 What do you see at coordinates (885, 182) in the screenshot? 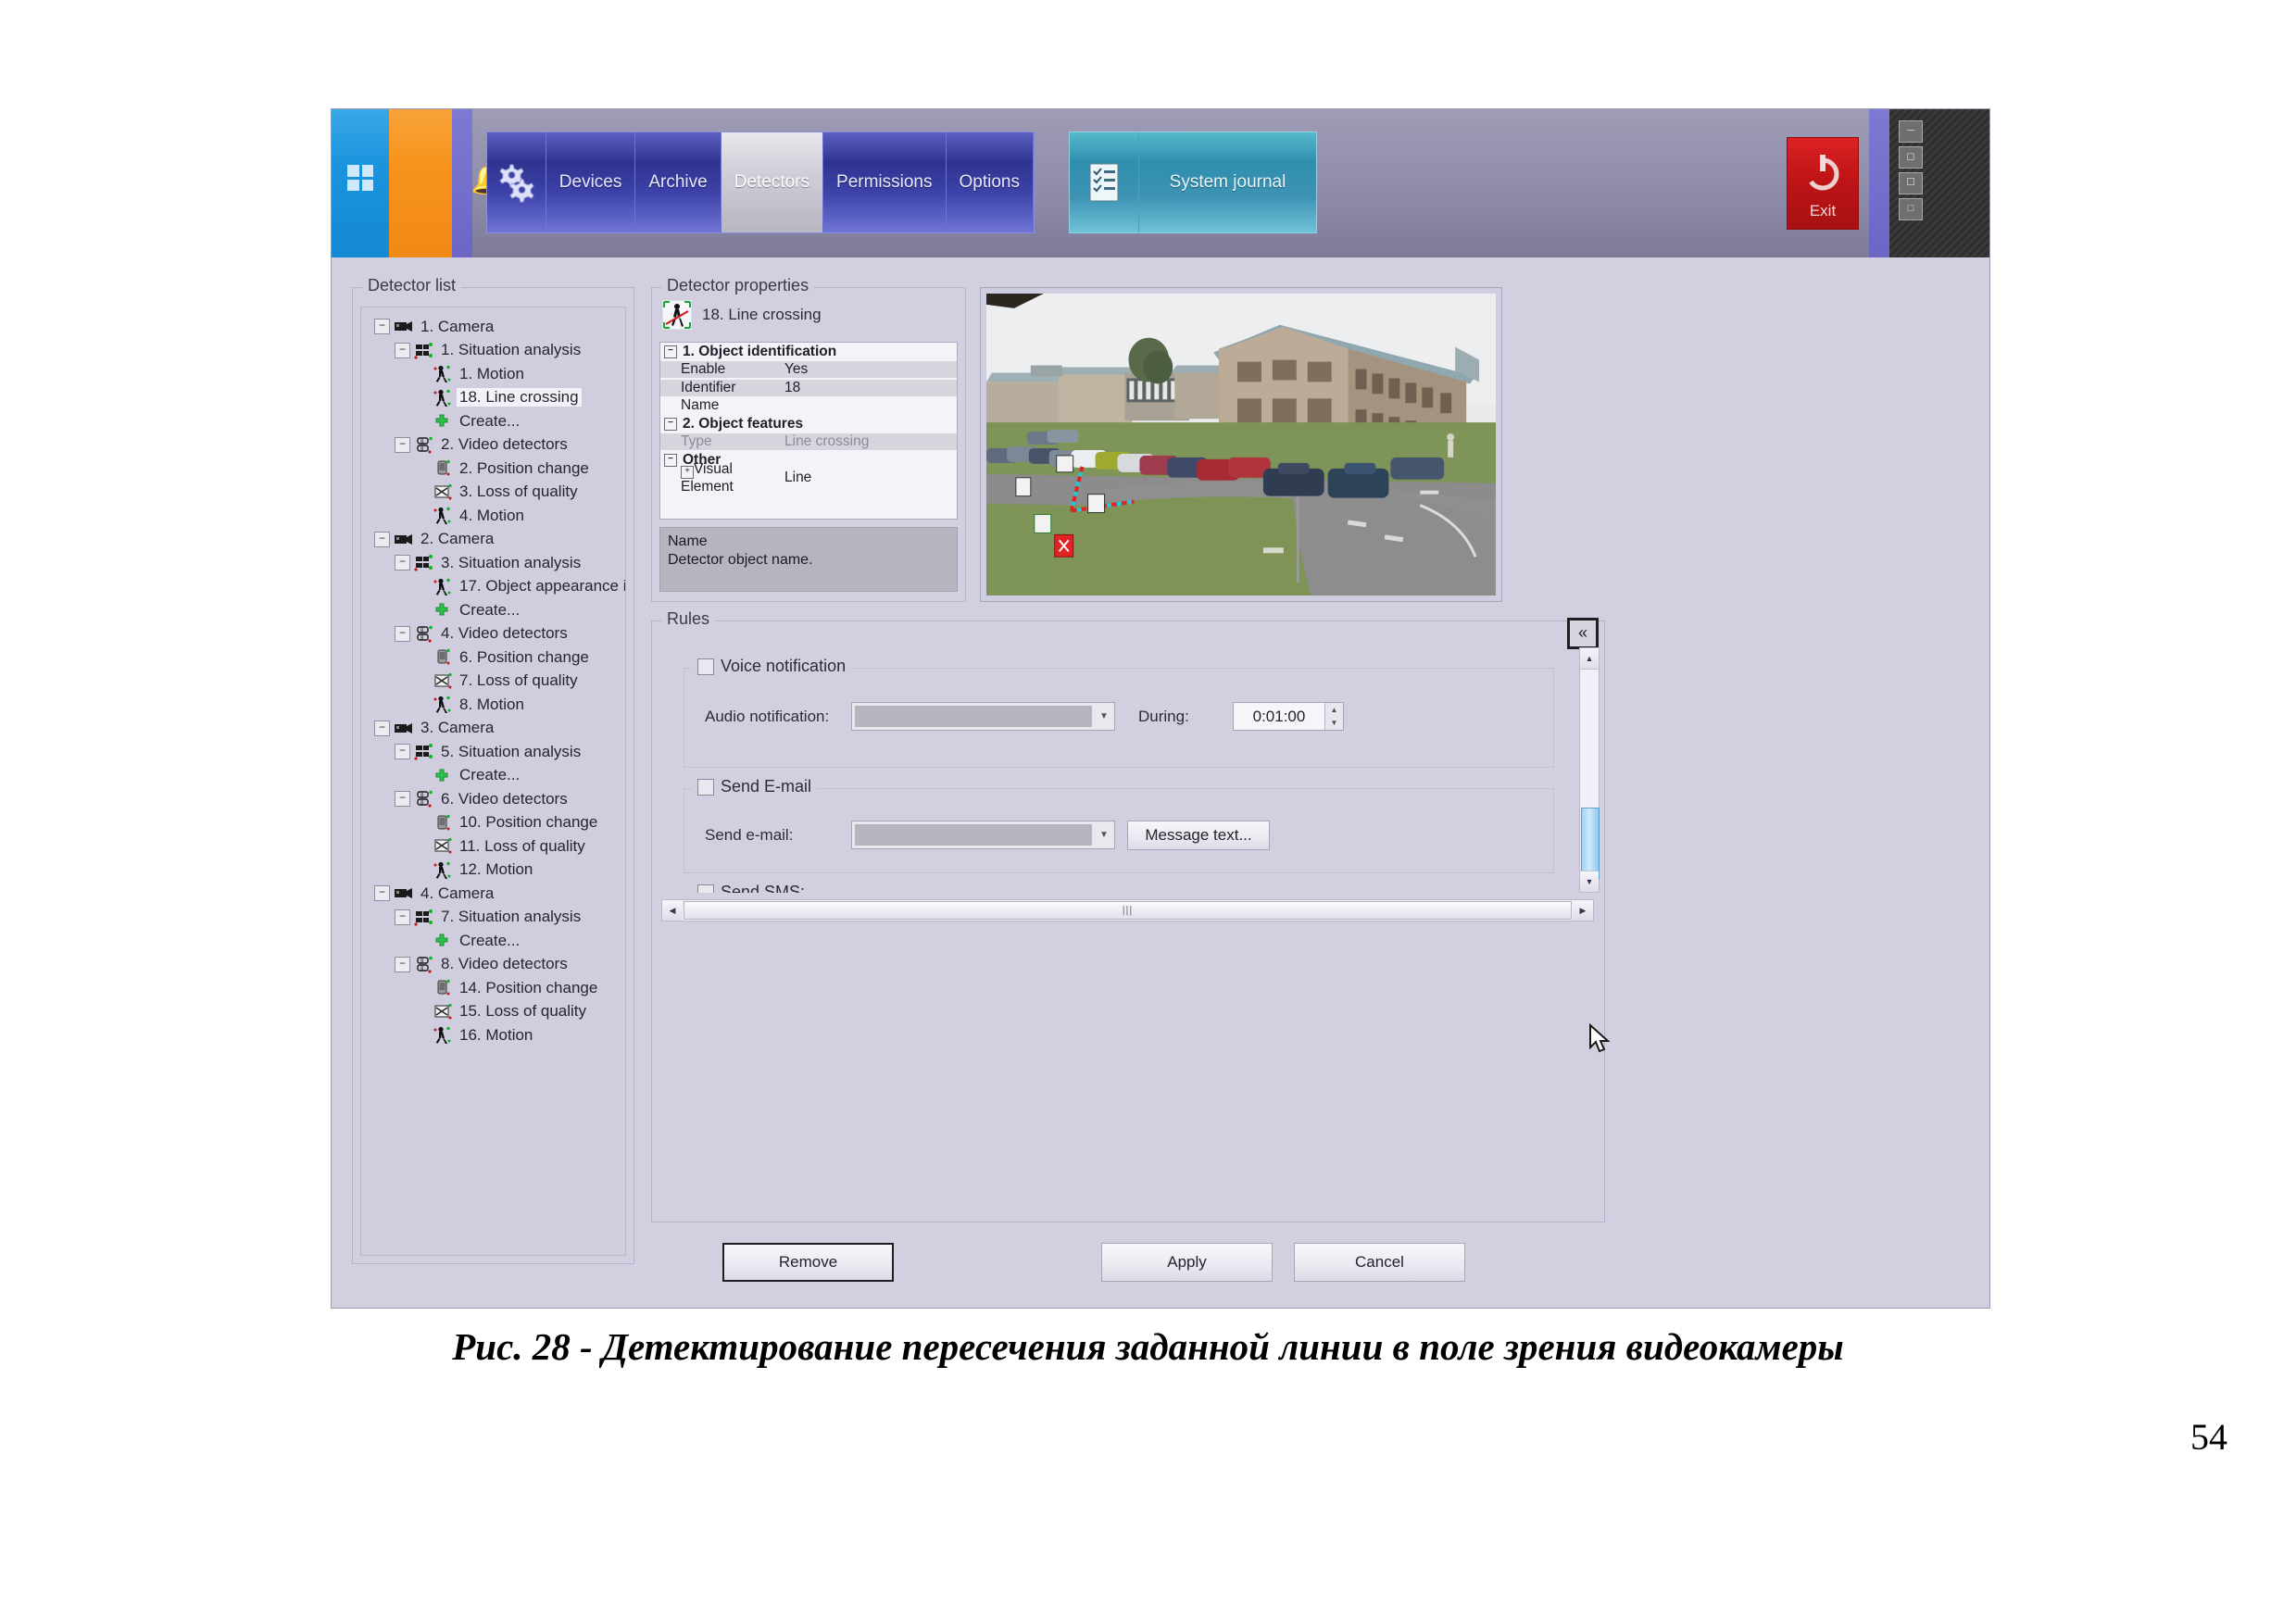
I see `tab-permissions: Permissions` at bounding box center [885, 182].